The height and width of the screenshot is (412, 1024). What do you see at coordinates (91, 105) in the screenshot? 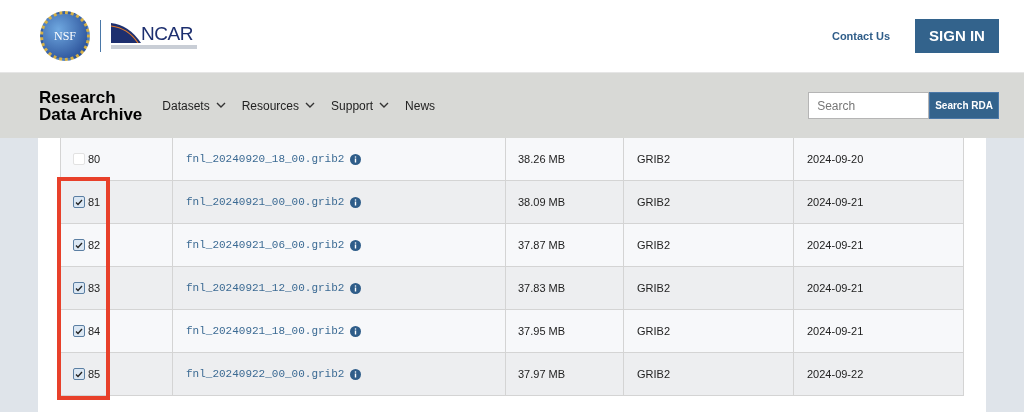
I see `site-title: Research Data Archive` at bounding box center [91, 105].